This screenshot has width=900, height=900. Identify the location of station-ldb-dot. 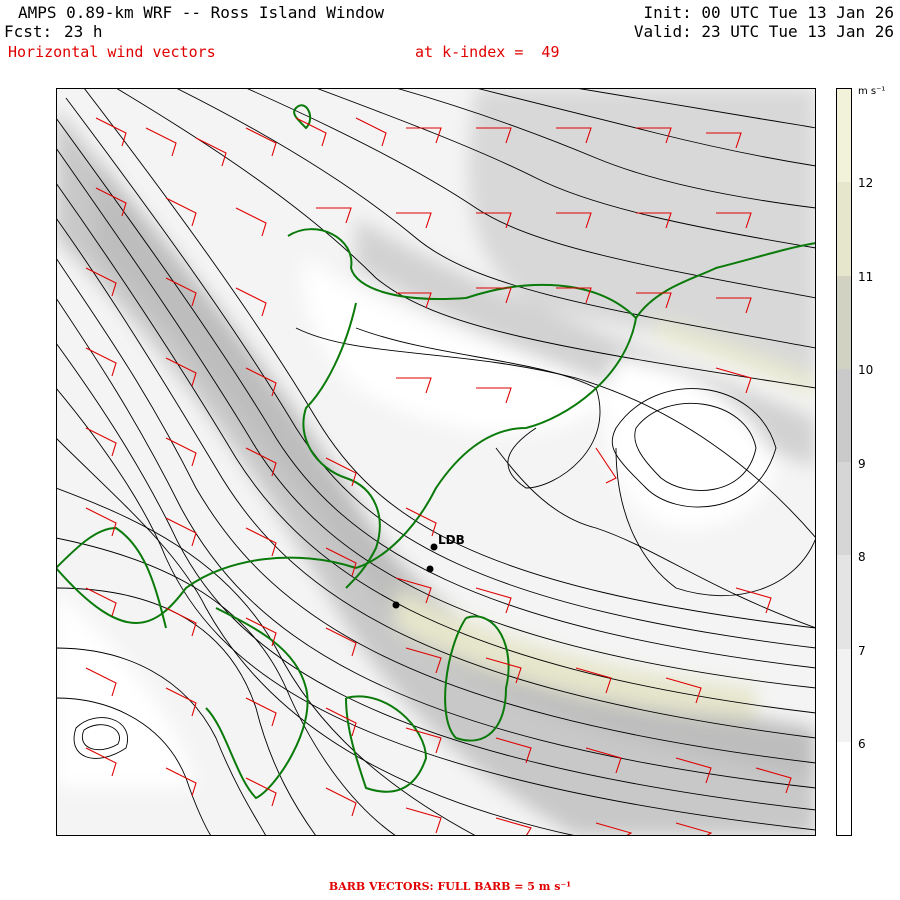
(434, 547).